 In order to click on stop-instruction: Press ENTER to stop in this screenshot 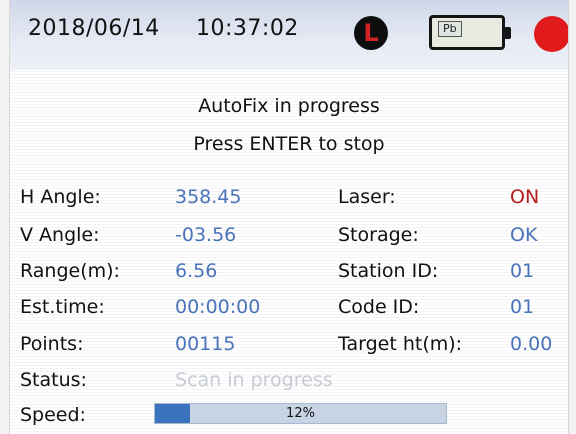, I will do `click(289, 144)`.